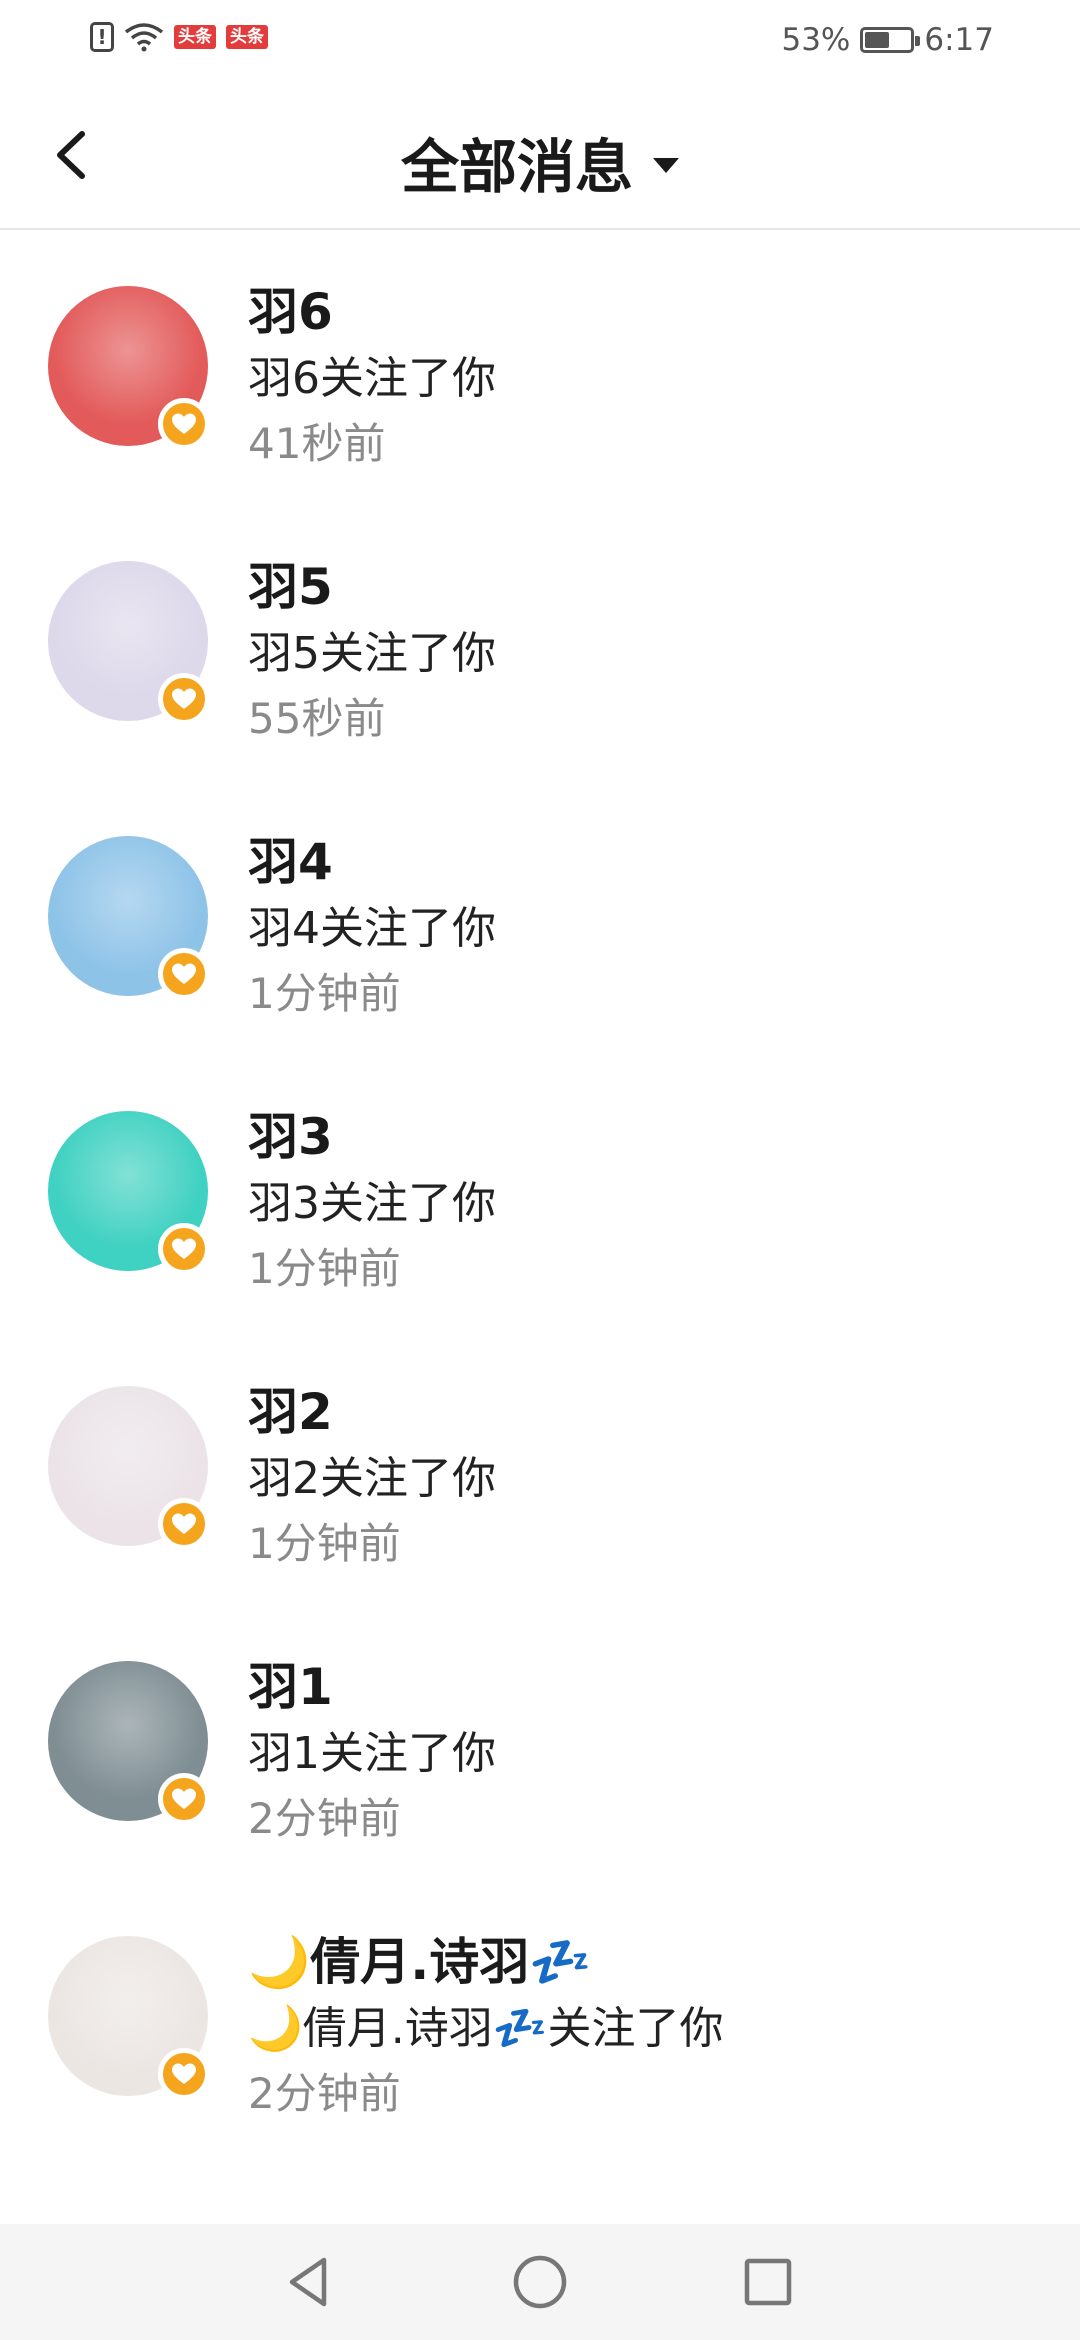 Image resolution: width=1080 pixels, height=2340 pixels. I want to click on list-item: 🌙倩月.诗羽💤 🌙倩月.诗羽💤关注了你 2分钟前, so click(540, 2017).